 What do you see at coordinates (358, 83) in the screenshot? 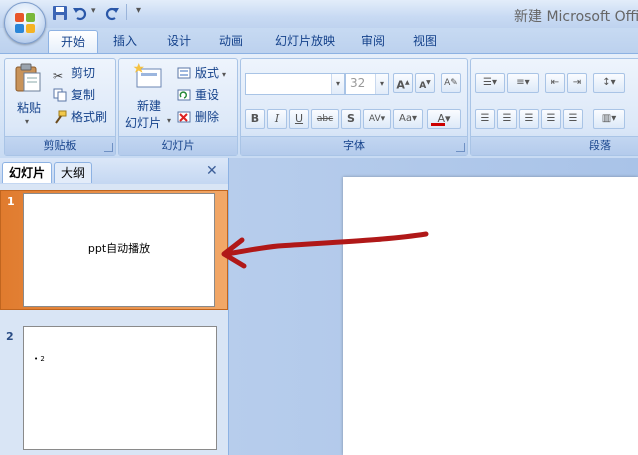
I see `font-size-value: 32` at bounding box center [358, 83].